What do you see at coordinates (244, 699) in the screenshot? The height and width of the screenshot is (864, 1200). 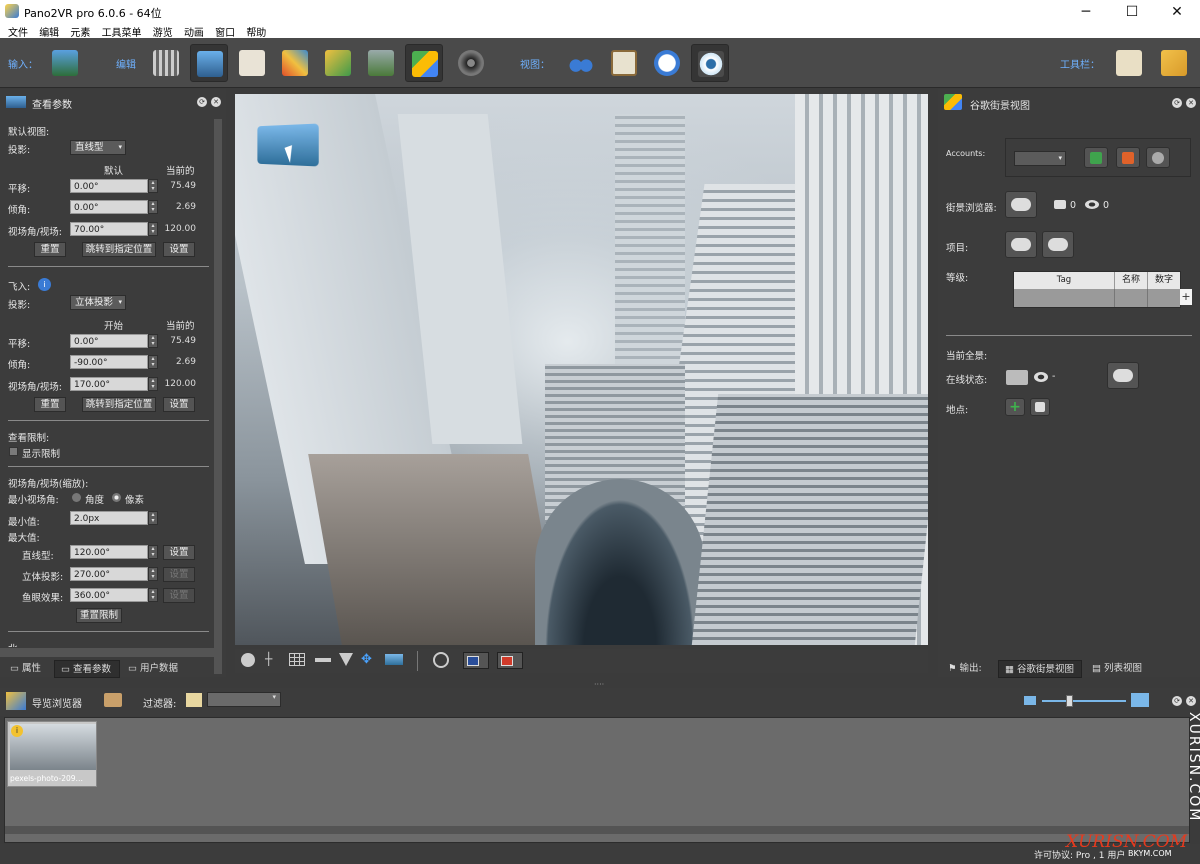 I see `filter-select: ▾` at bounding box center [244, 699].